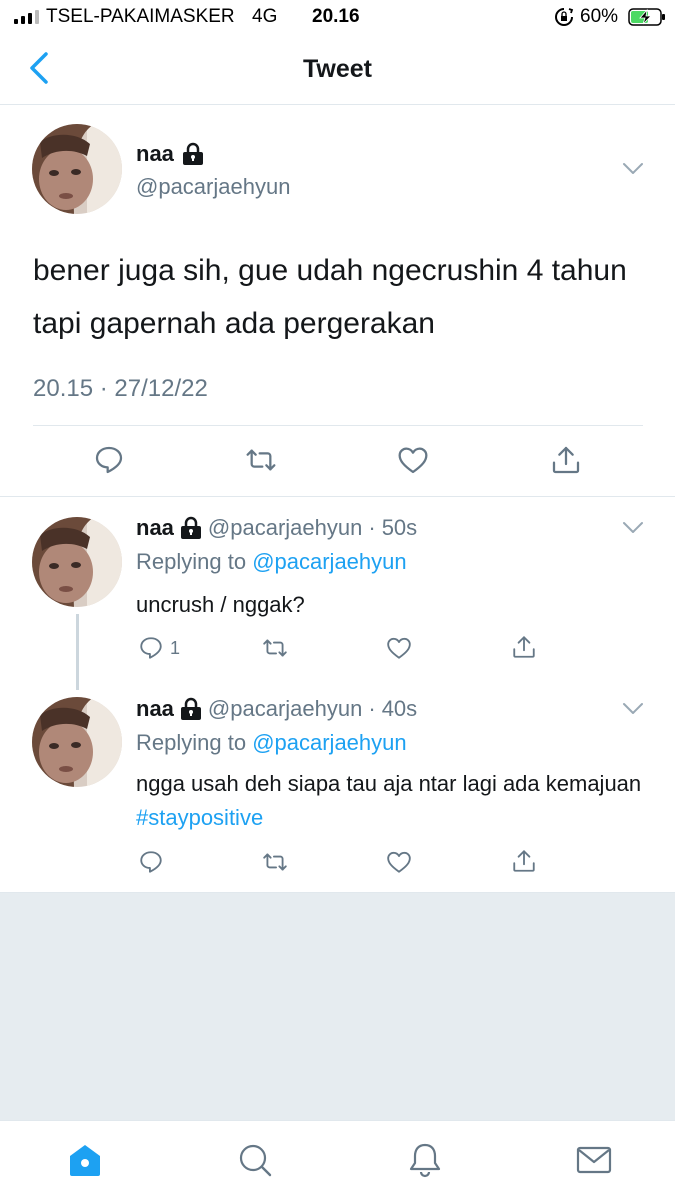 The image size is (675, 1200). I want to click on battery-charging-icon, so click(646, 17).